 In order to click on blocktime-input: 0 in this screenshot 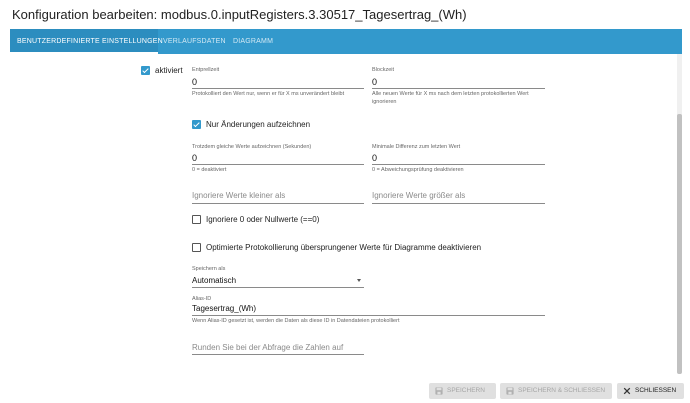, I will do `click(374, 82)`.